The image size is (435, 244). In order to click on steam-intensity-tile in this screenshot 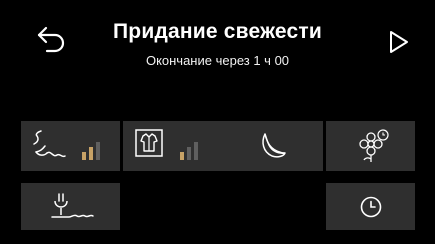, I will do `click(70, 146)`.